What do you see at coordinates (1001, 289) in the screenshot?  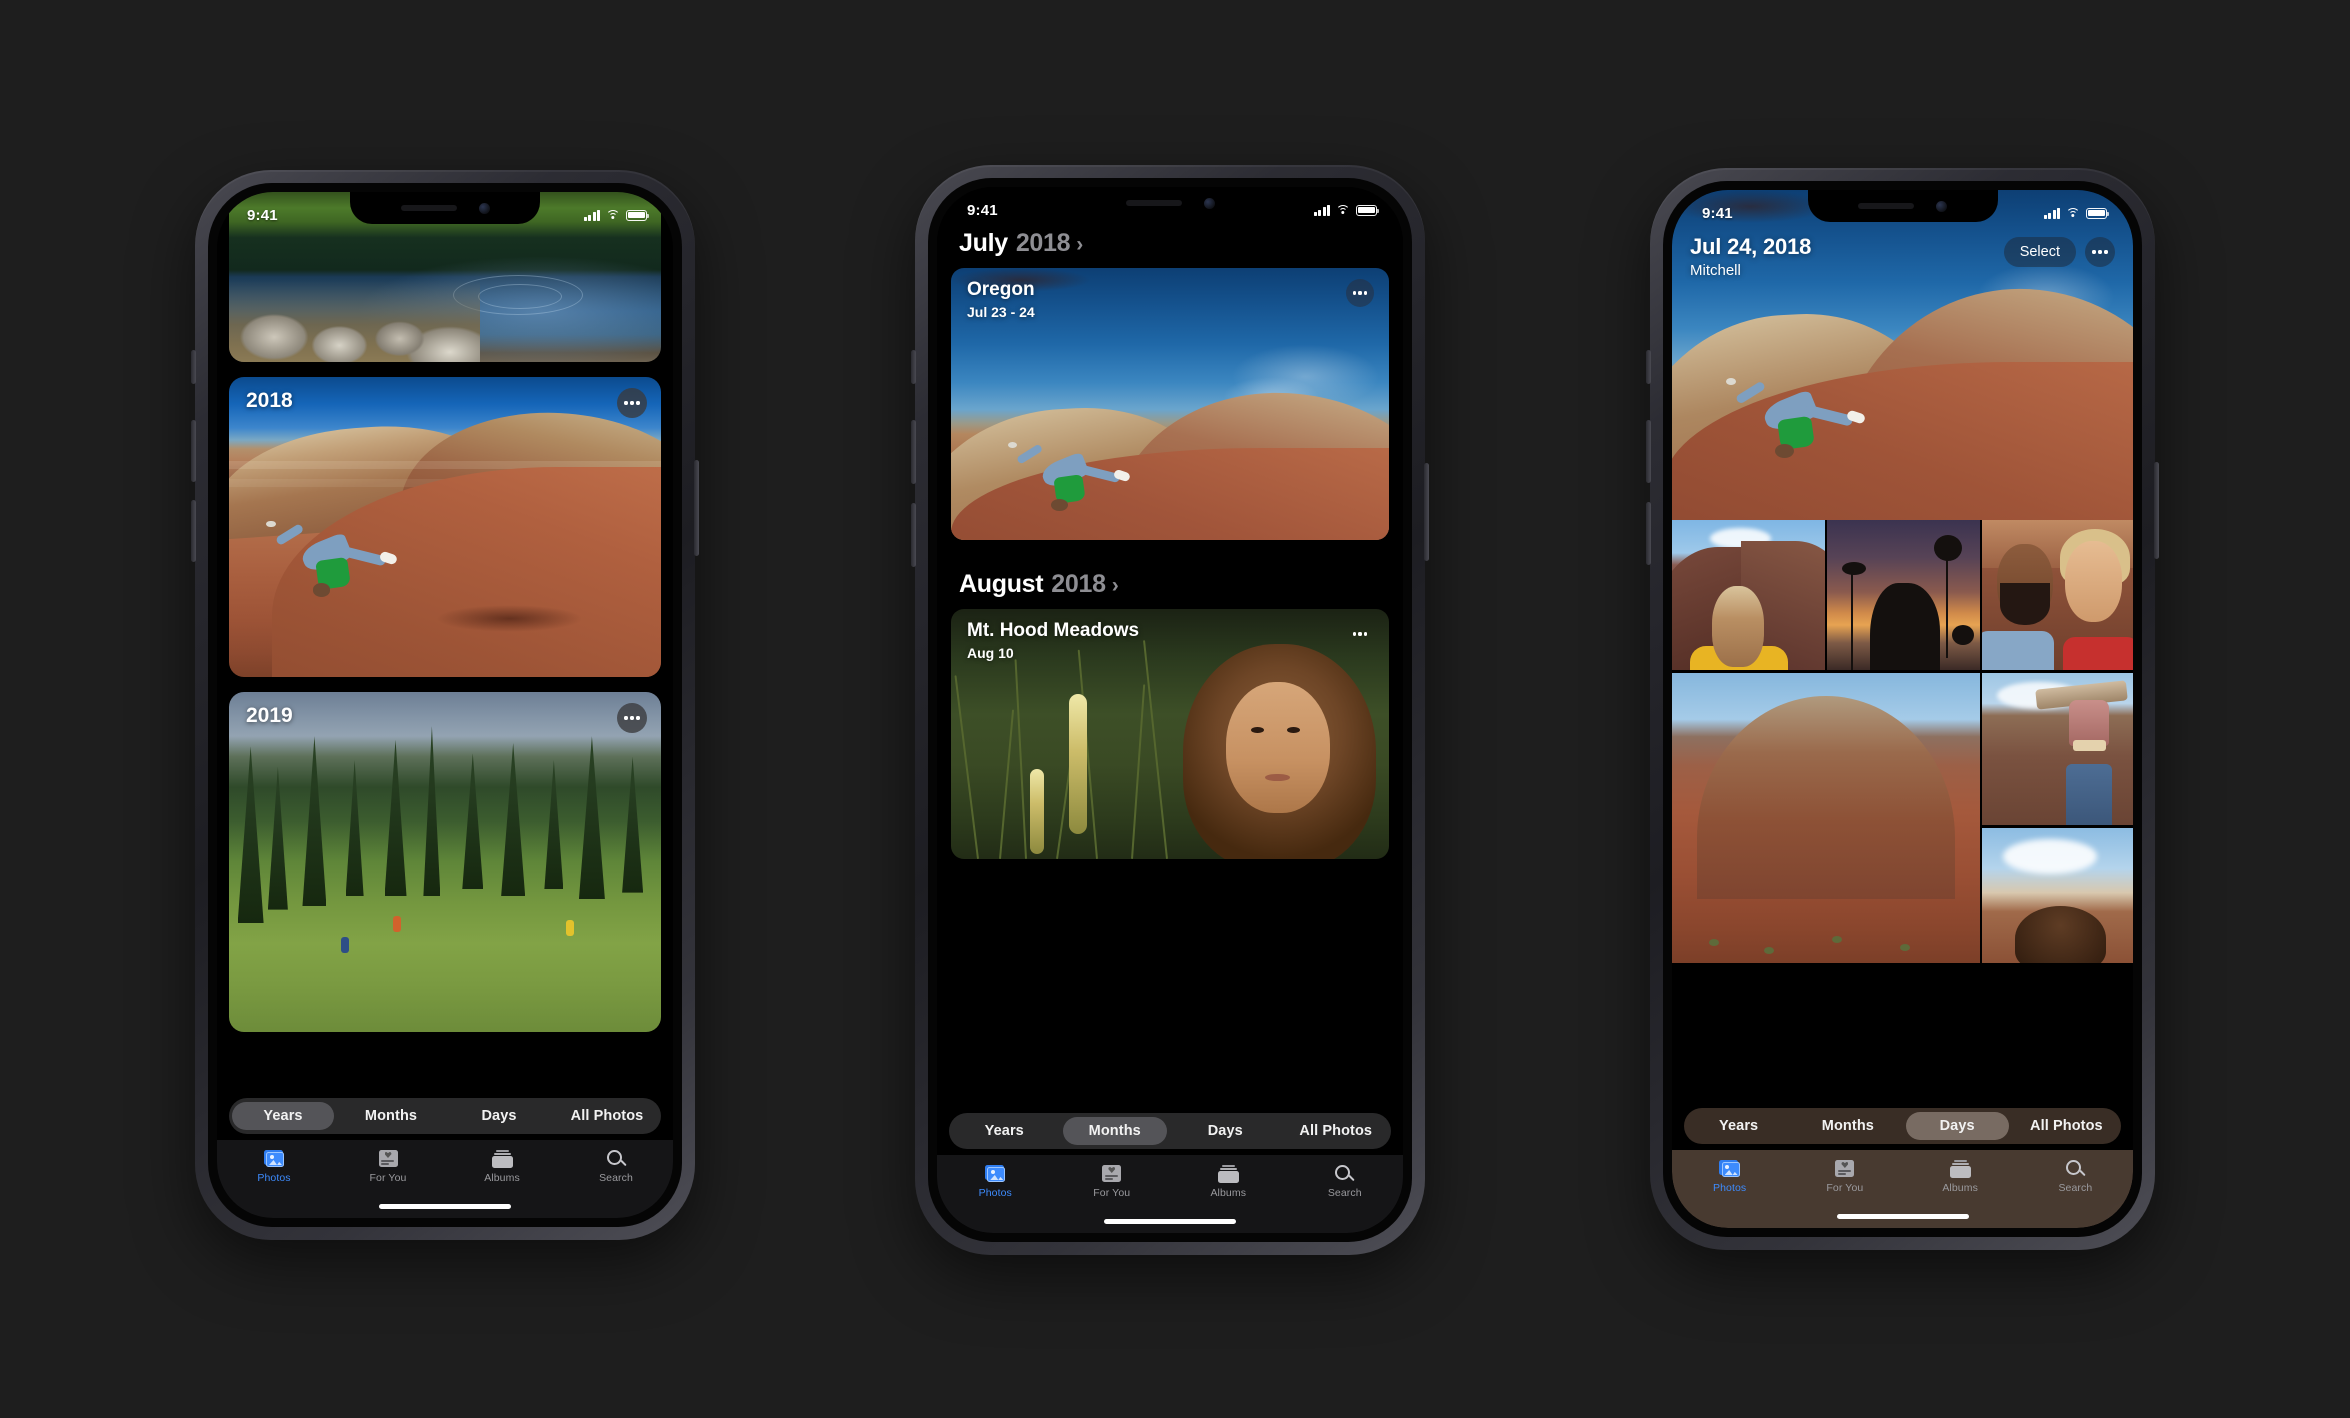 I see `card-title-oregon: Oregon` at bounding box center [1001, 289].